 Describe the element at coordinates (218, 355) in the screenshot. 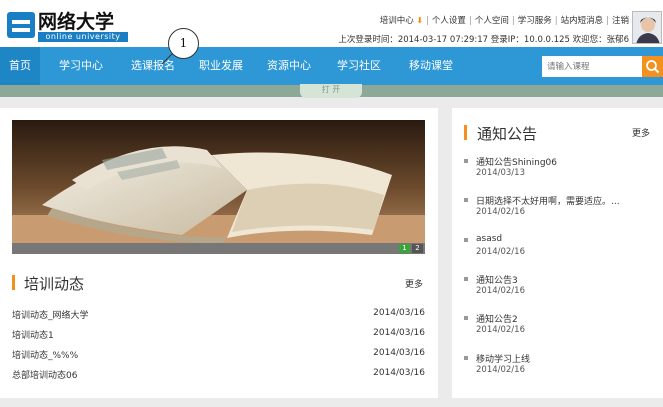

I see `news-row: 培训动态_%%% 2014/03/16` at that location.